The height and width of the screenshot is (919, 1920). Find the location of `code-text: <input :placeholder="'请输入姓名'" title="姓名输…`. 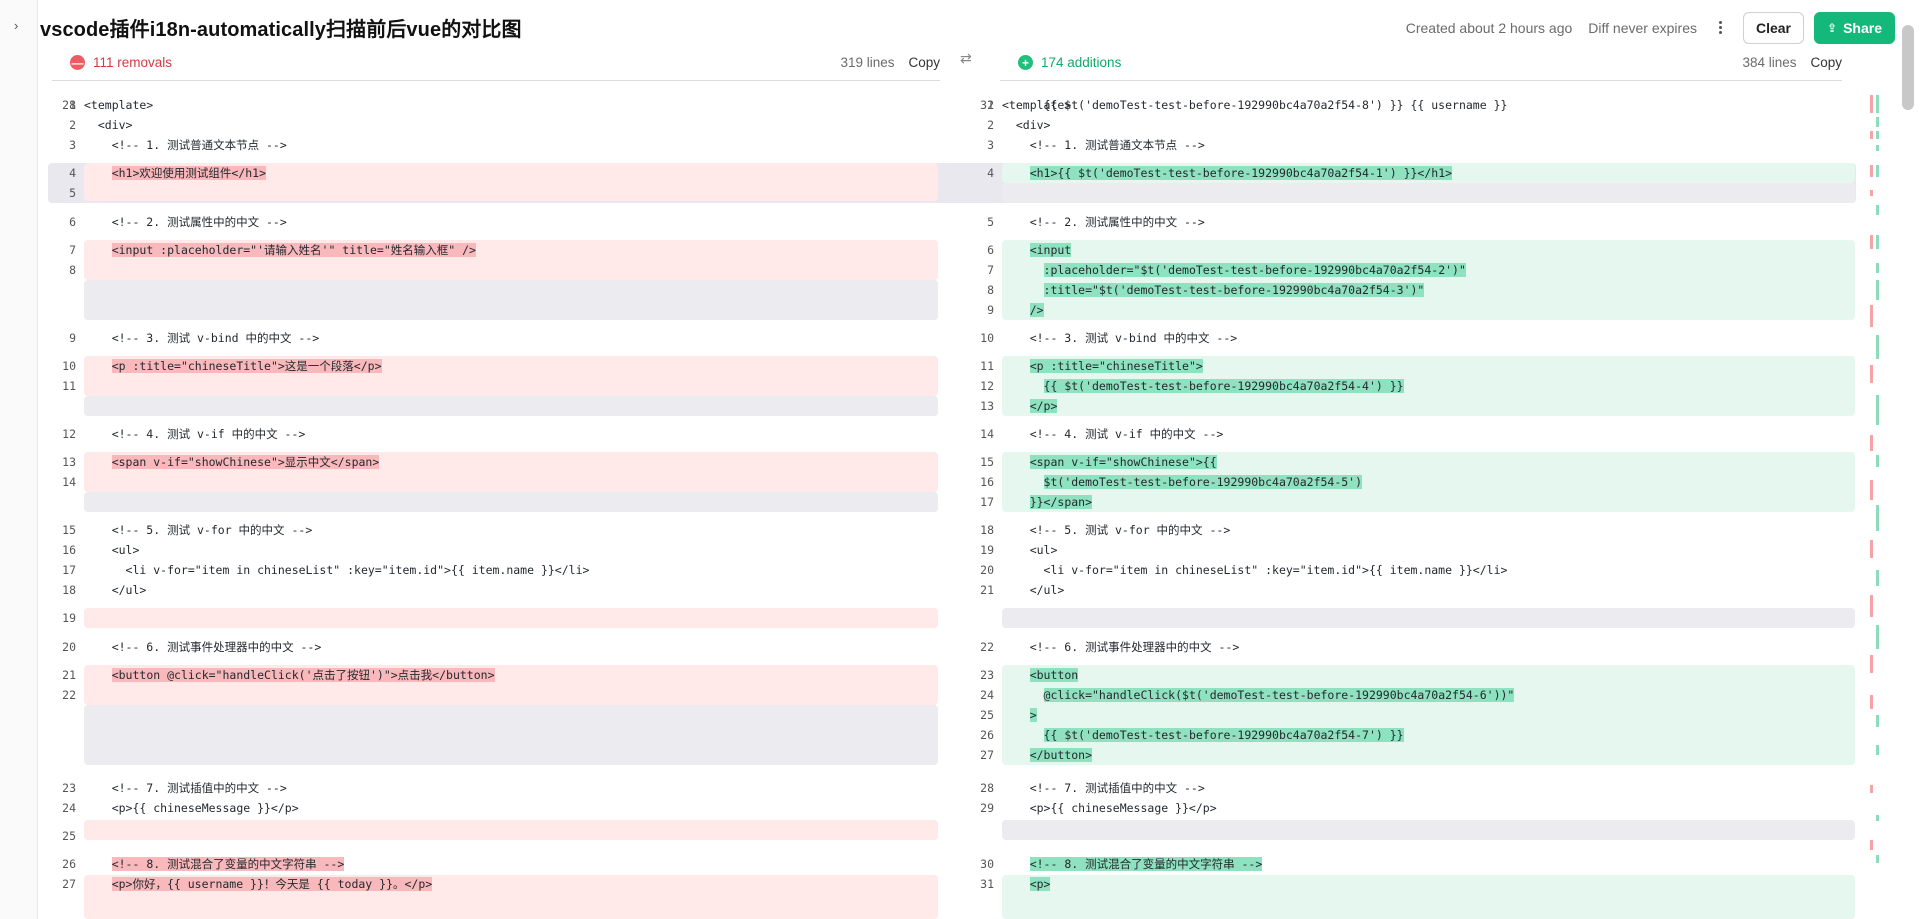

code-text: <input :placeholder="'请输入姓名'" title="姓名输… is located at coordinates (293, 250).